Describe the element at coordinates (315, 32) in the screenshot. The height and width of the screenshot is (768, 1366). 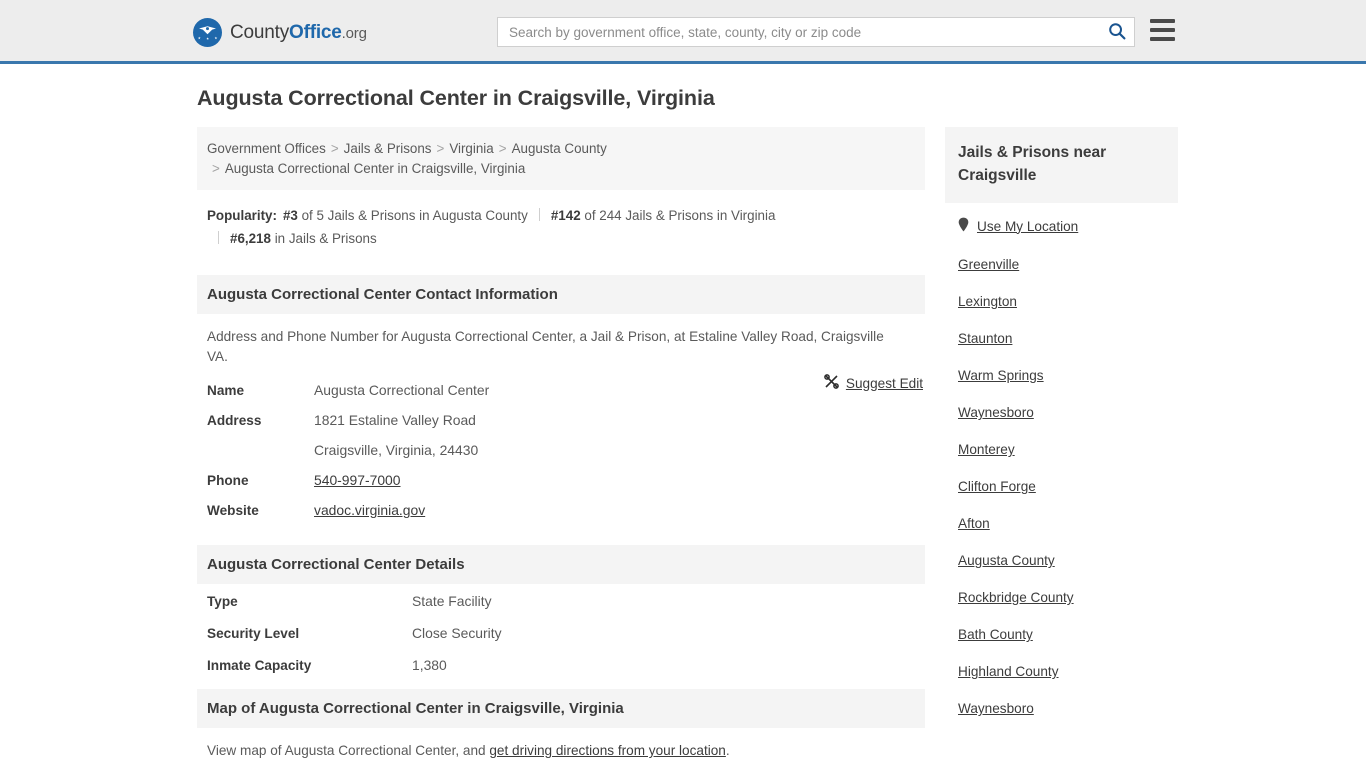
I see `logo-text-office: Office` at that location.